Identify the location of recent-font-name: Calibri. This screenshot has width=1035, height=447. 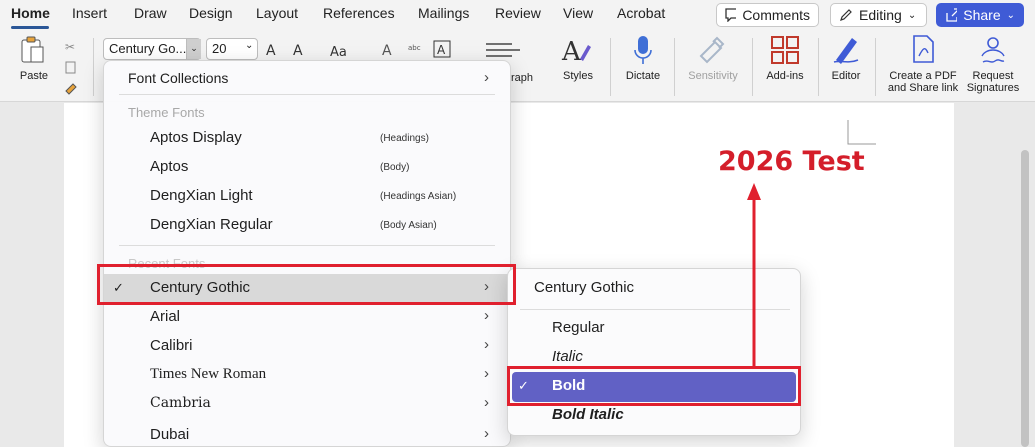
(171, 345).